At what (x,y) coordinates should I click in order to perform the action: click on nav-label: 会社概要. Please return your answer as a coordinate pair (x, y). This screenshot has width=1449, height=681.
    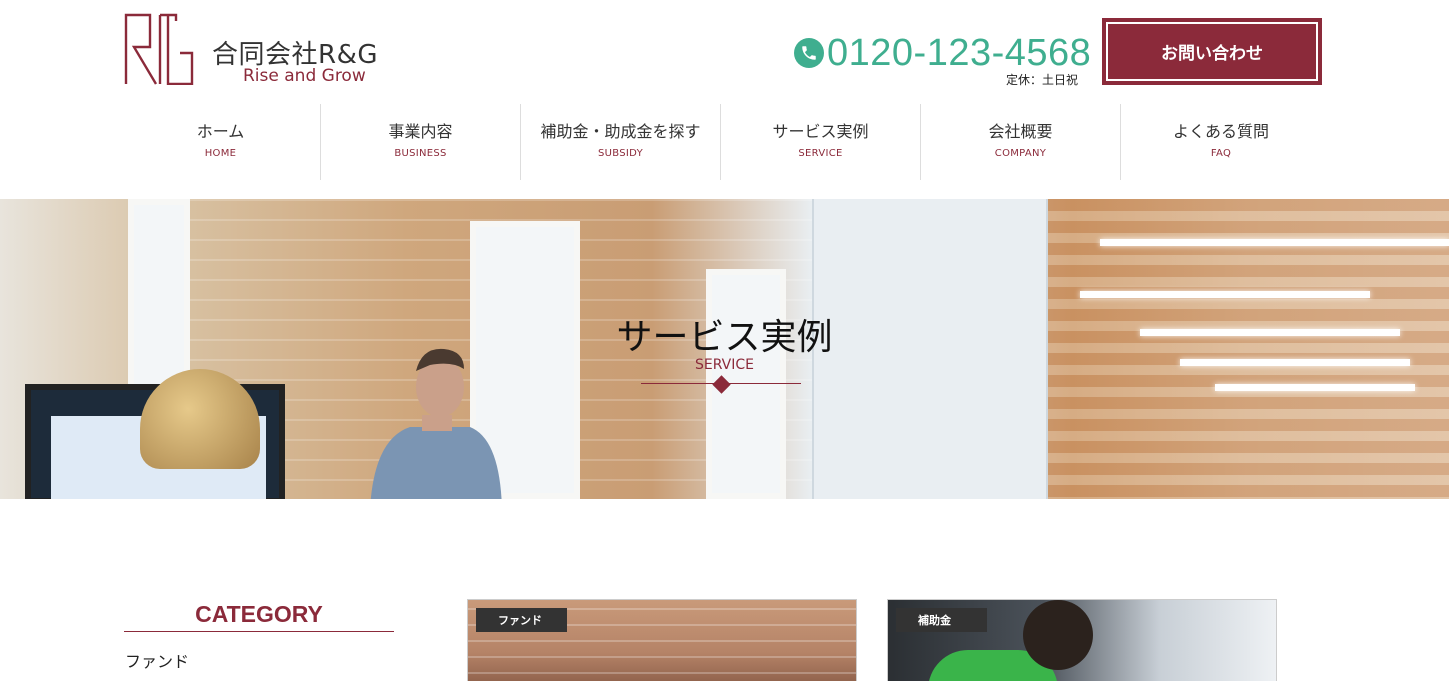
    Looking at the image, I should click on (1020, 131).